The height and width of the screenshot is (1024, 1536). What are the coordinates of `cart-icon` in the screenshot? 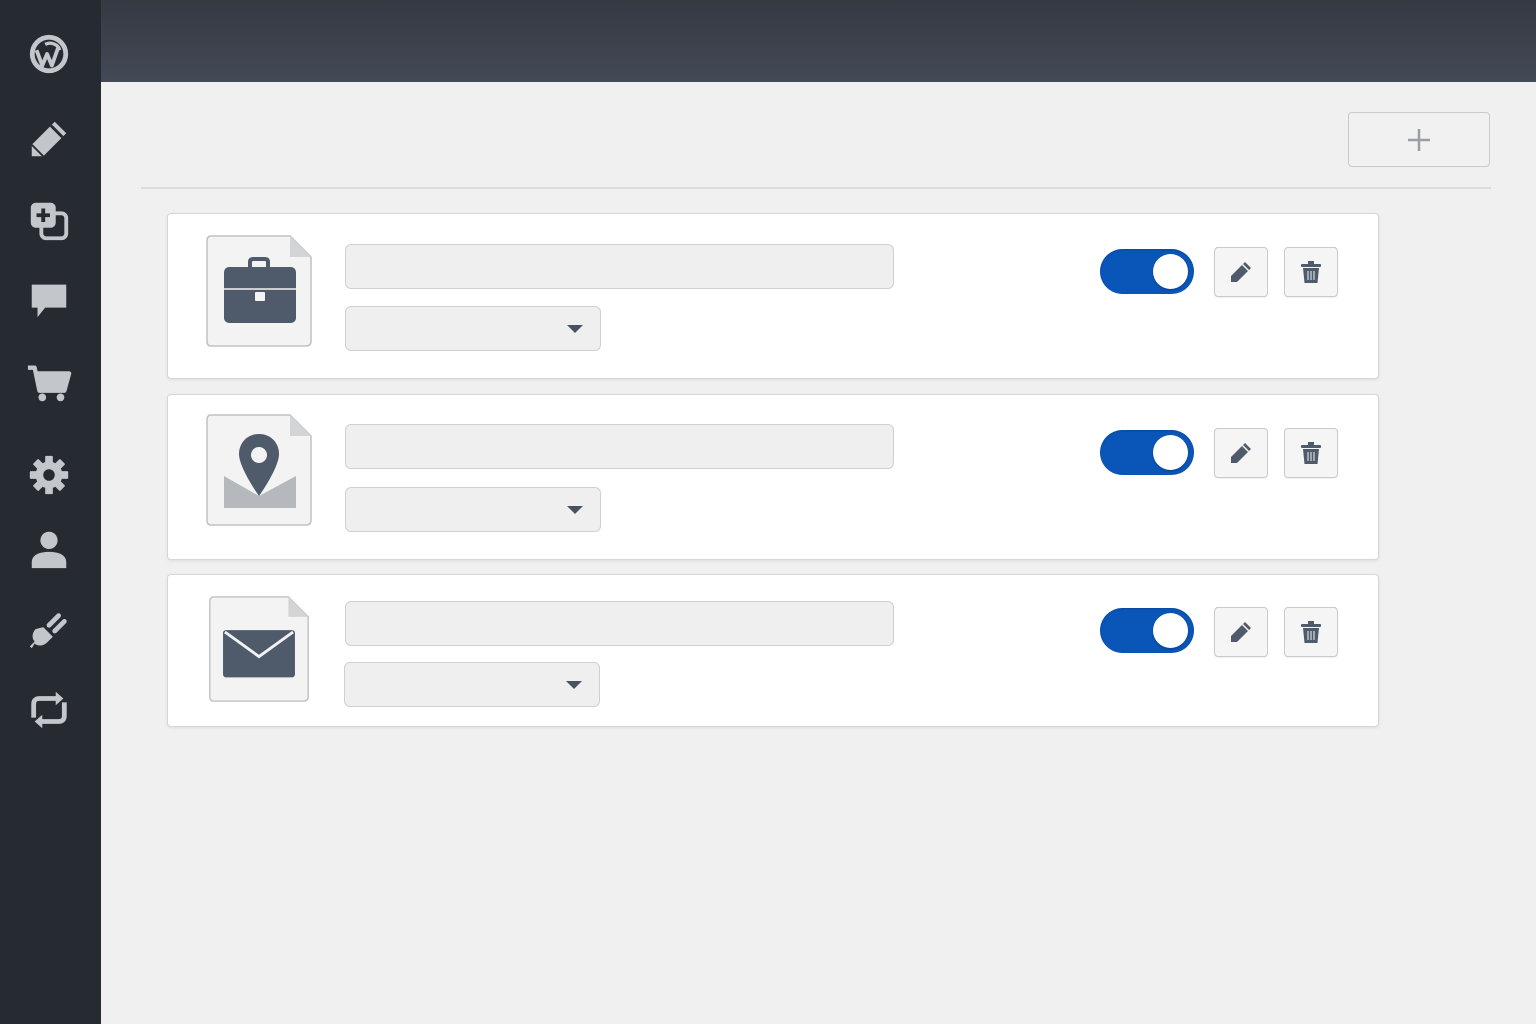 It's located at (49, 383).